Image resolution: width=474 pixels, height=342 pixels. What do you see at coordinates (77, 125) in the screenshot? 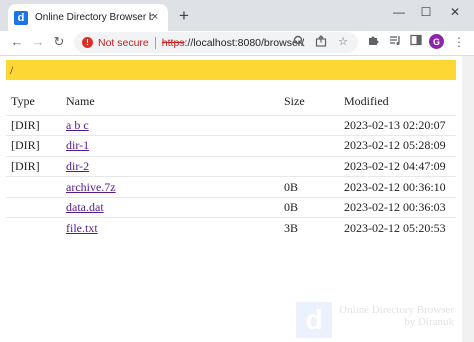
I see `file-link: a b c` at bounding box center [77, 125].